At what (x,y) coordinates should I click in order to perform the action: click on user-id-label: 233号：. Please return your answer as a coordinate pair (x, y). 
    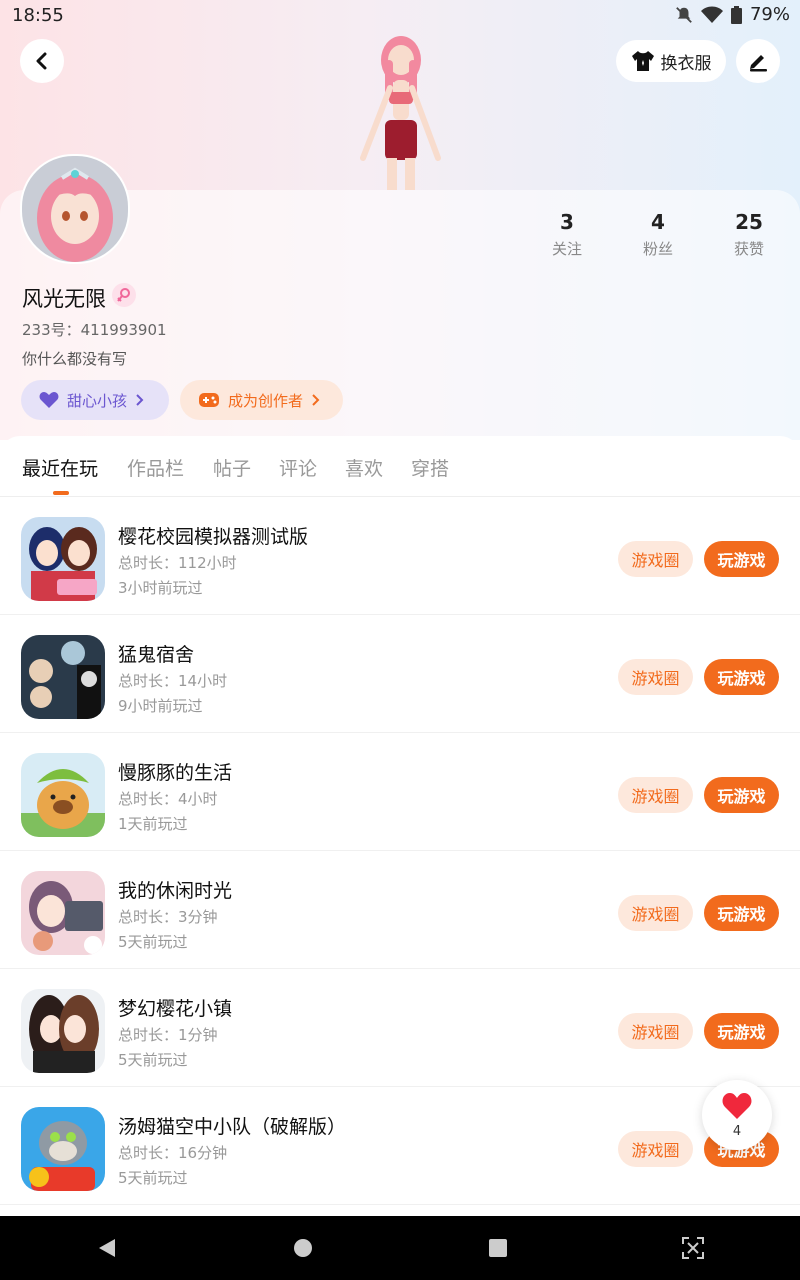
    Looking at the image, I should click on (51, 330).